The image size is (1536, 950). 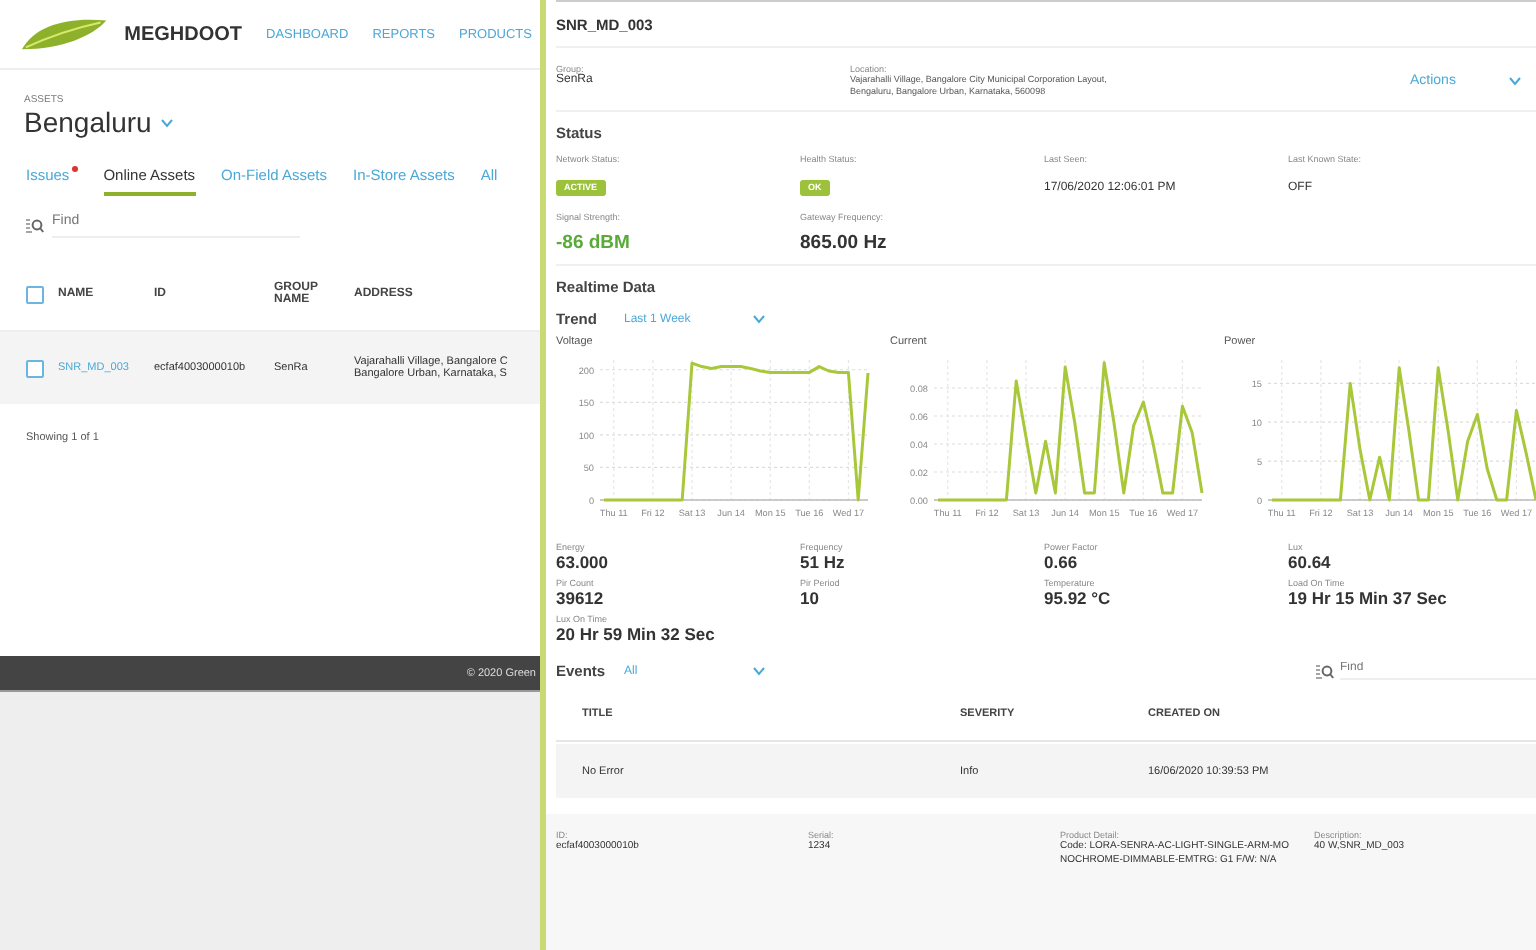 What do you see at coordinates (88, 122) in the screenshot?
I see `city-title: Bengaluru` at bounding box center [88, 122].